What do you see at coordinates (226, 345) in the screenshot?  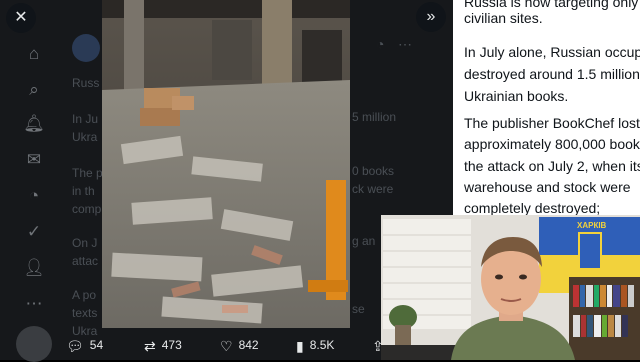 I see `heart-icon: ♡` at bounding box center [226, 345].